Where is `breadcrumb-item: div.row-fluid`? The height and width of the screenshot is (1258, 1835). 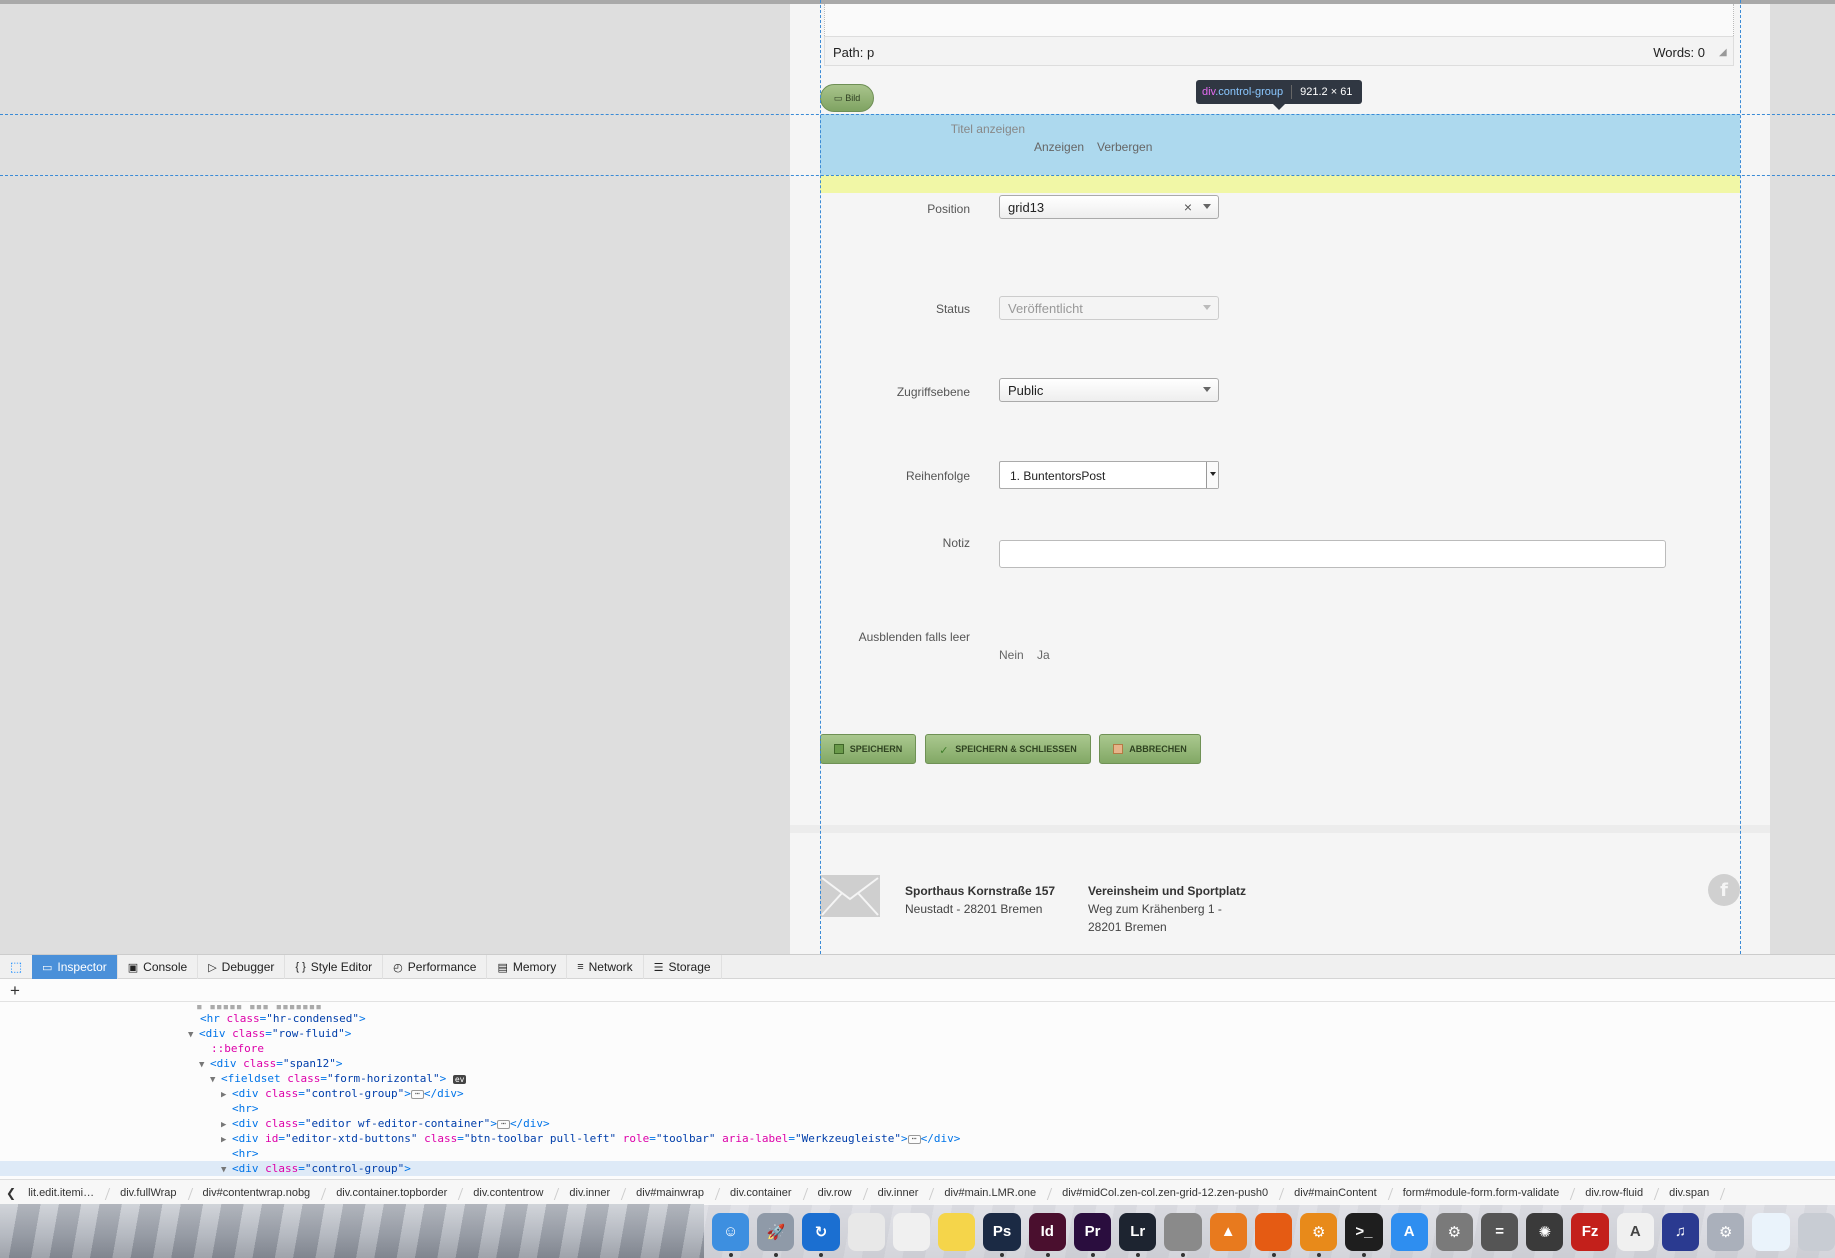 breadcrumb-item: div.row-fluid is located at coordinates (1615, 1193).